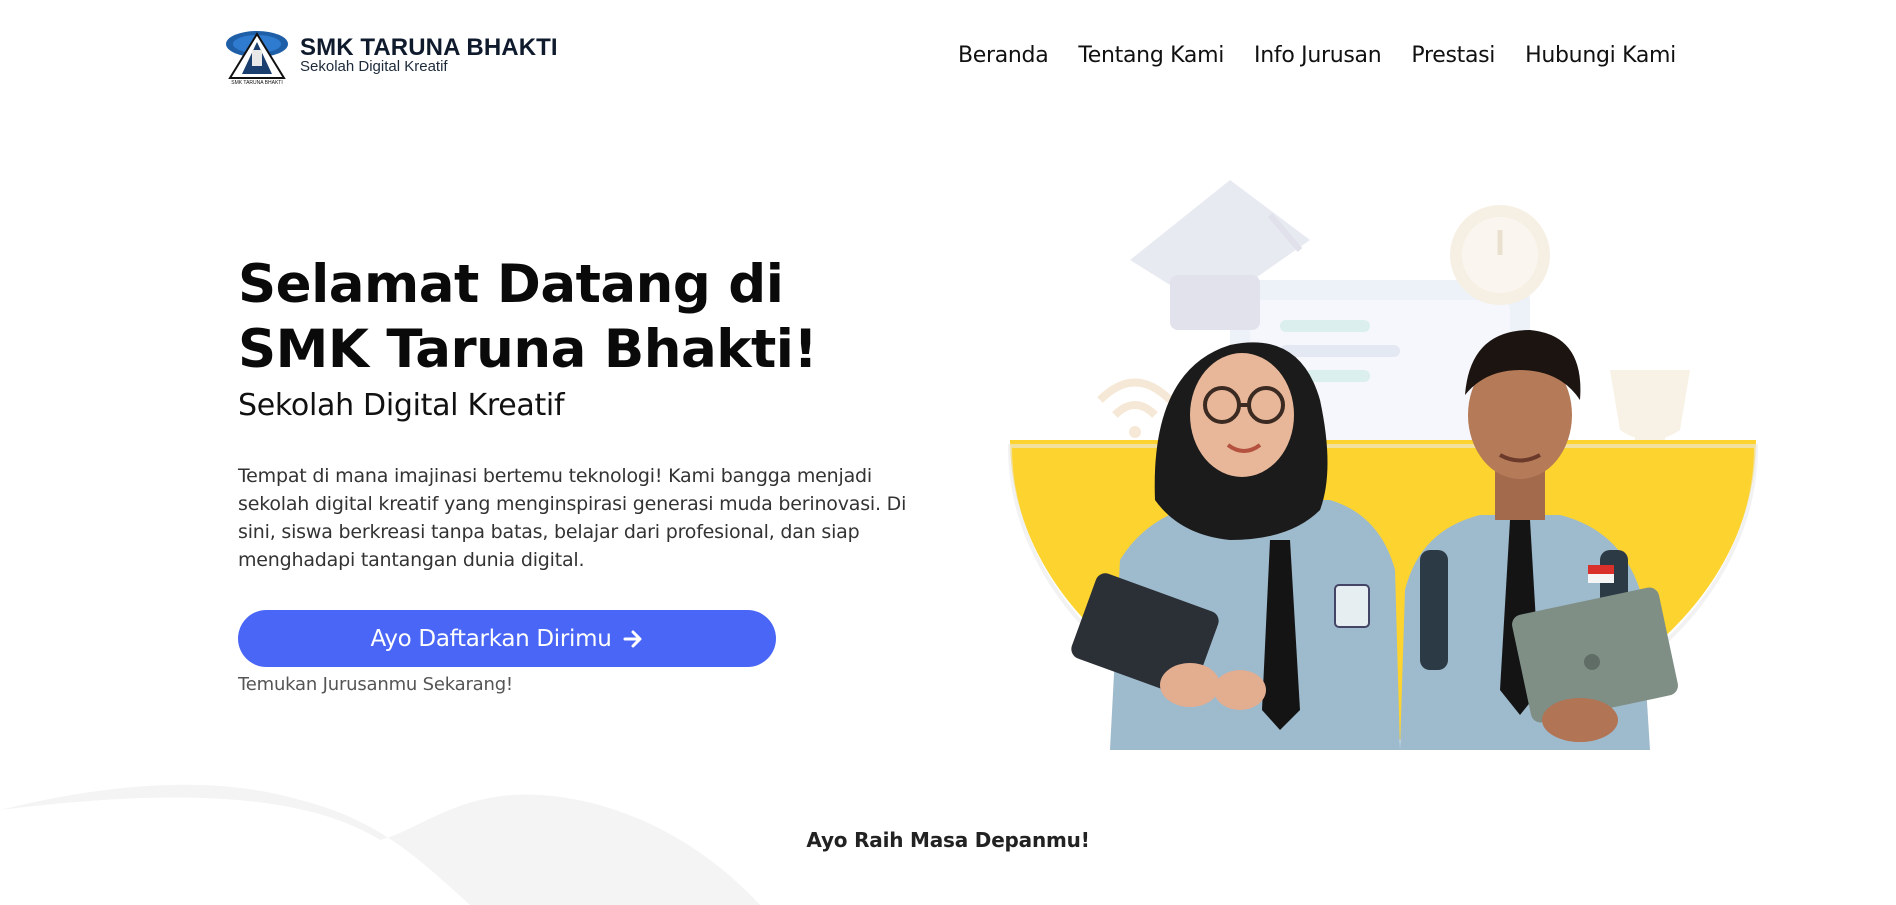 This screenshot has width=1896, height=905. What do you see at coordinates (257, 83) in the screenshot?
I see `svg-text: SMK TARUNA BHAKTI` at bounding box center [257, 83].